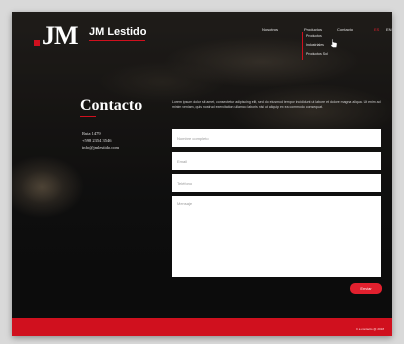  What do you see at coordinates (389, 29) in the screenshot?
I see `lang-en: EN` at bounding box center [389, 29].